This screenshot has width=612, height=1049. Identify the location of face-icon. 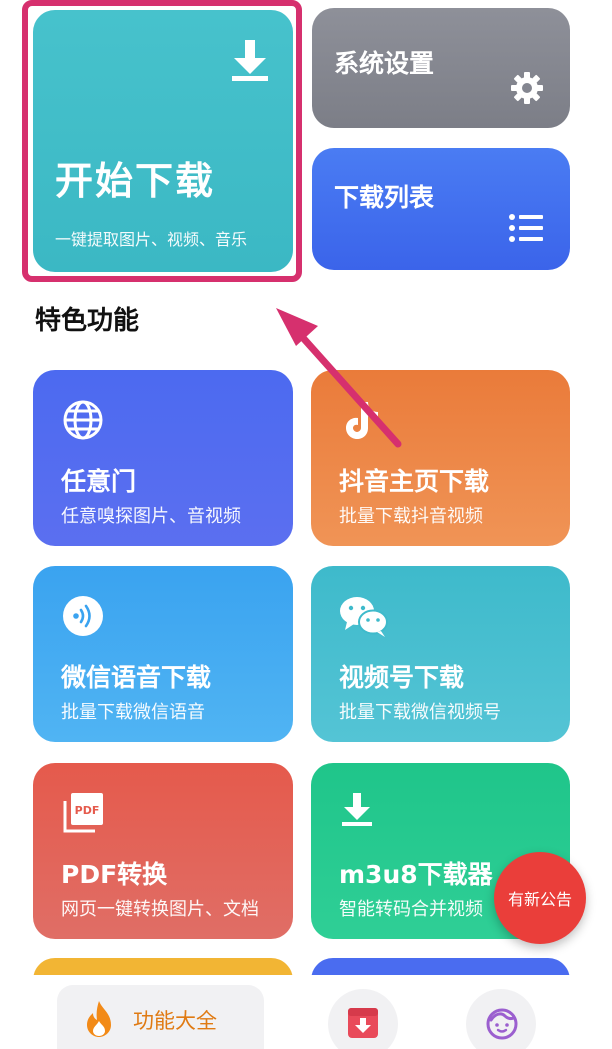
(502, 1026).